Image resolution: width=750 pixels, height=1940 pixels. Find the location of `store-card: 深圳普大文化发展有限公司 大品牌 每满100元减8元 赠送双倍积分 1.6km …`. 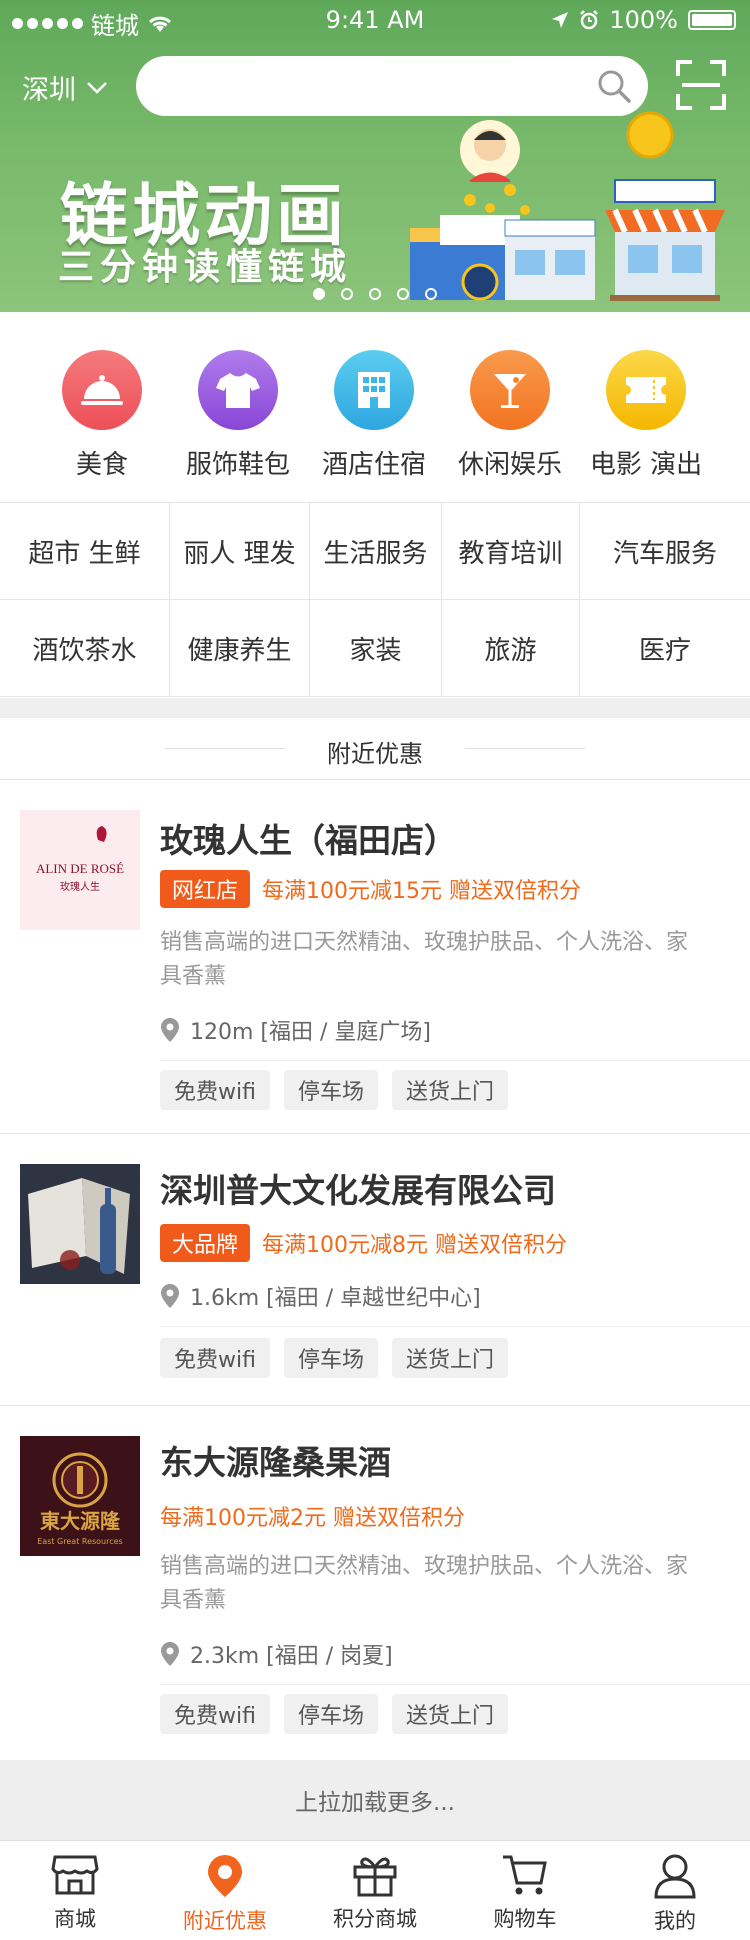

store-card: 深圳普大文化发展有限公司 大品牌 每满100元减8元 赠送双倍积分 1.6km … is located at coordinates (375, 1270).